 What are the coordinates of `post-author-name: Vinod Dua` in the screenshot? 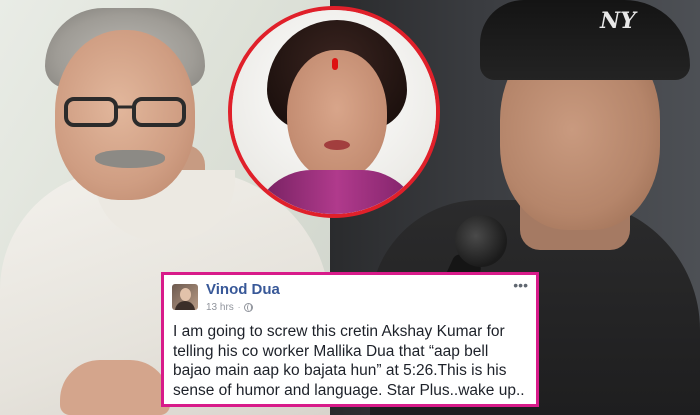 It's located at (243, 289).